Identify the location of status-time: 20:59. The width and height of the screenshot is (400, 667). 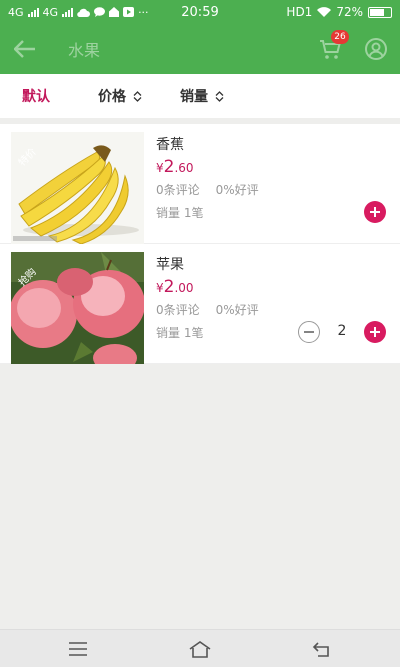
(200, 12).